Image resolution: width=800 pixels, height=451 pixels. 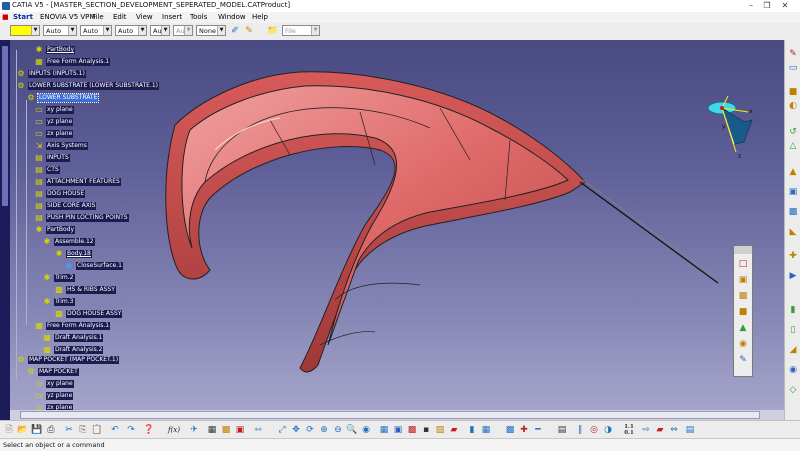 What do you see at coordinates (338, 430) in the screenshot?
I see `zoom-out-icon: ⊖` at bounding box center [338, 430].